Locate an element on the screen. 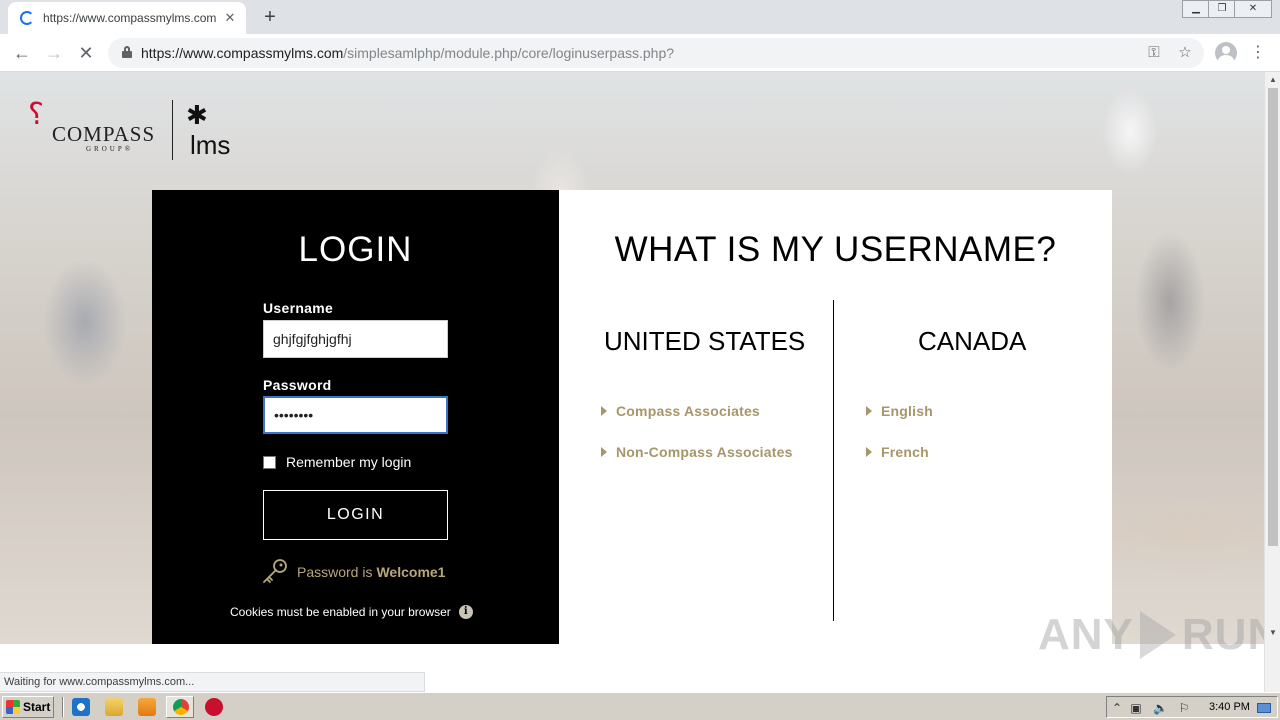  key-icon is located at coordinates (275, 571).